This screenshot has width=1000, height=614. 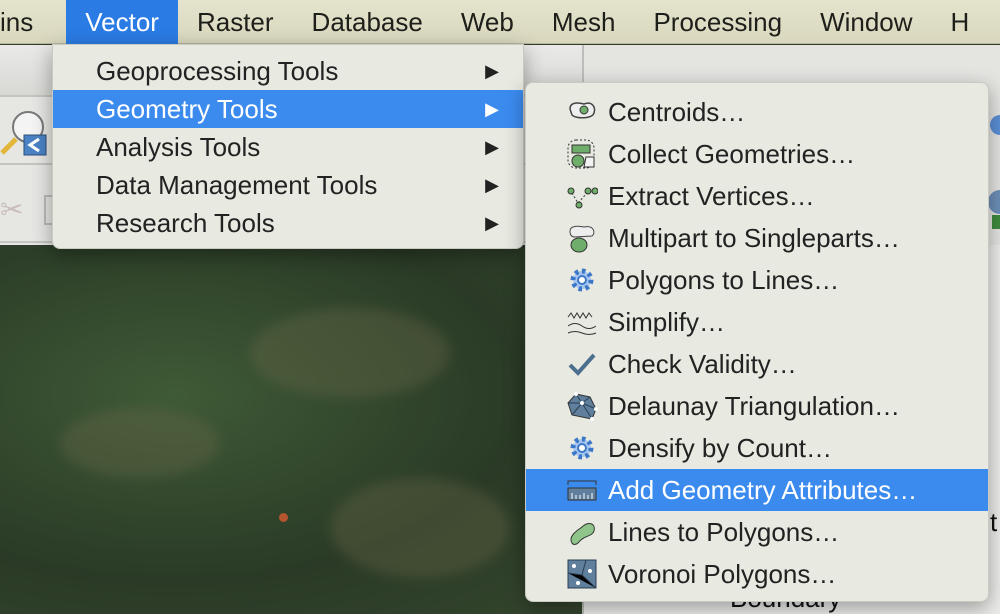 What do you see at coordinates (584, 22) in the screenshot?
I see `menu-mesh: Mesh` at bounding box center [584, 22].